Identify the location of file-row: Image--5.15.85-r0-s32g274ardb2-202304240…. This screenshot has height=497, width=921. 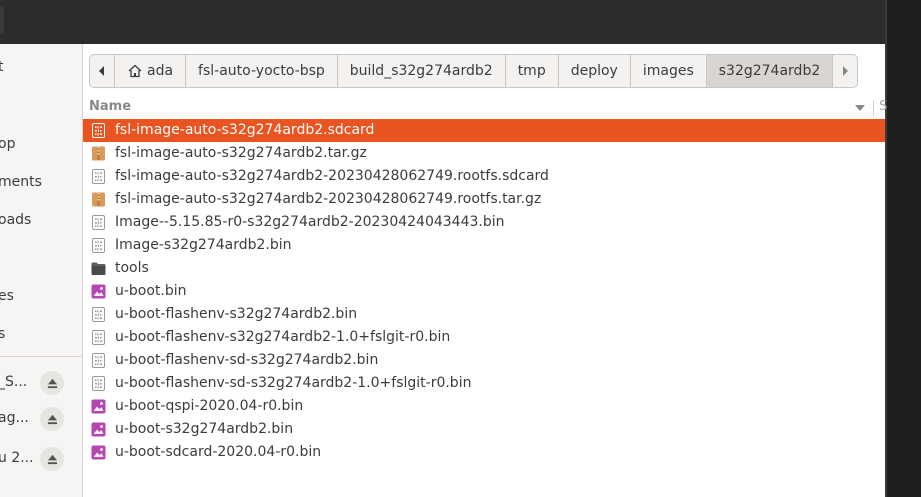
(484, 222).